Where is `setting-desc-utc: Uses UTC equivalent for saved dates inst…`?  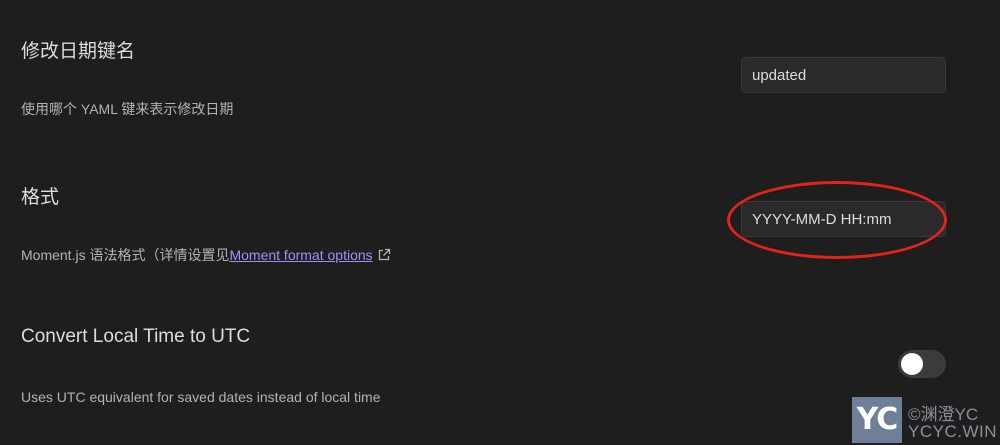
setting-desc-utc: Uses UTC equivalent for saved dates inst… is located at coordinates (201, 397).